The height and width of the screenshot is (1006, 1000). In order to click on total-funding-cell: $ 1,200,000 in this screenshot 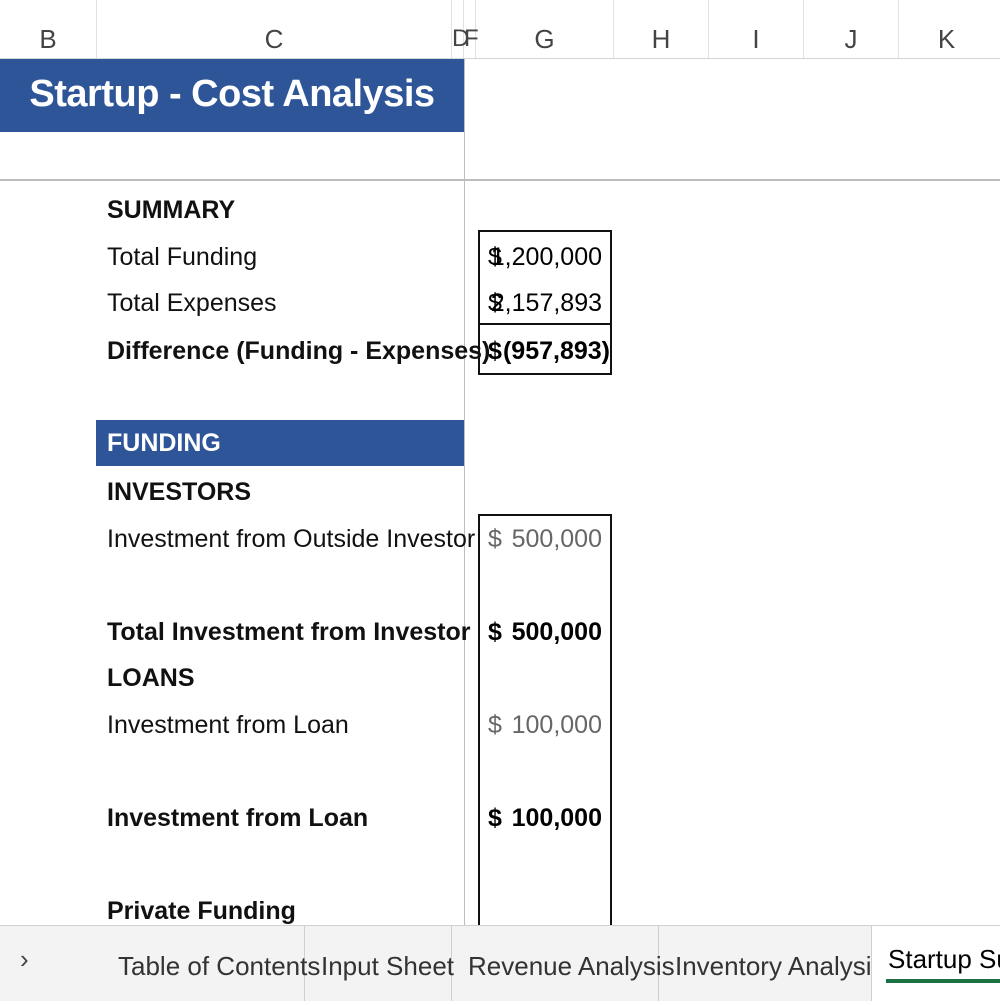, I will do `click(545, 263)`.